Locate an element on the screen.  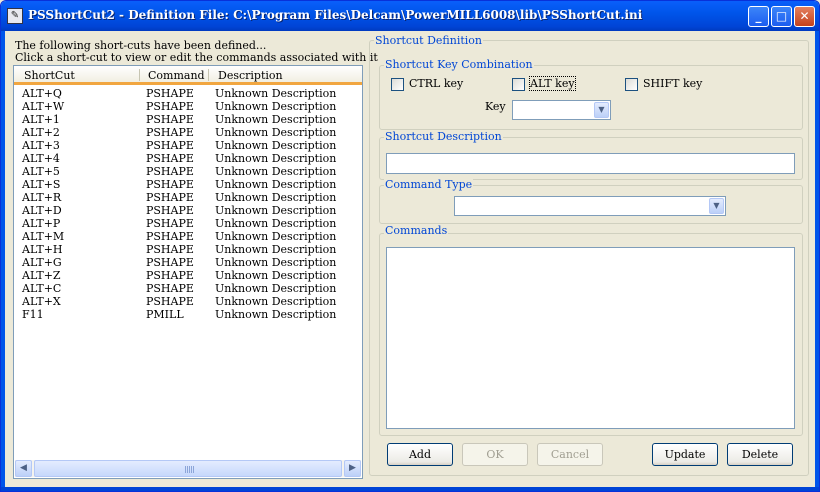
list-item: ALT+G PSHAPE Unknown Description is located at coordinates (188, 262).